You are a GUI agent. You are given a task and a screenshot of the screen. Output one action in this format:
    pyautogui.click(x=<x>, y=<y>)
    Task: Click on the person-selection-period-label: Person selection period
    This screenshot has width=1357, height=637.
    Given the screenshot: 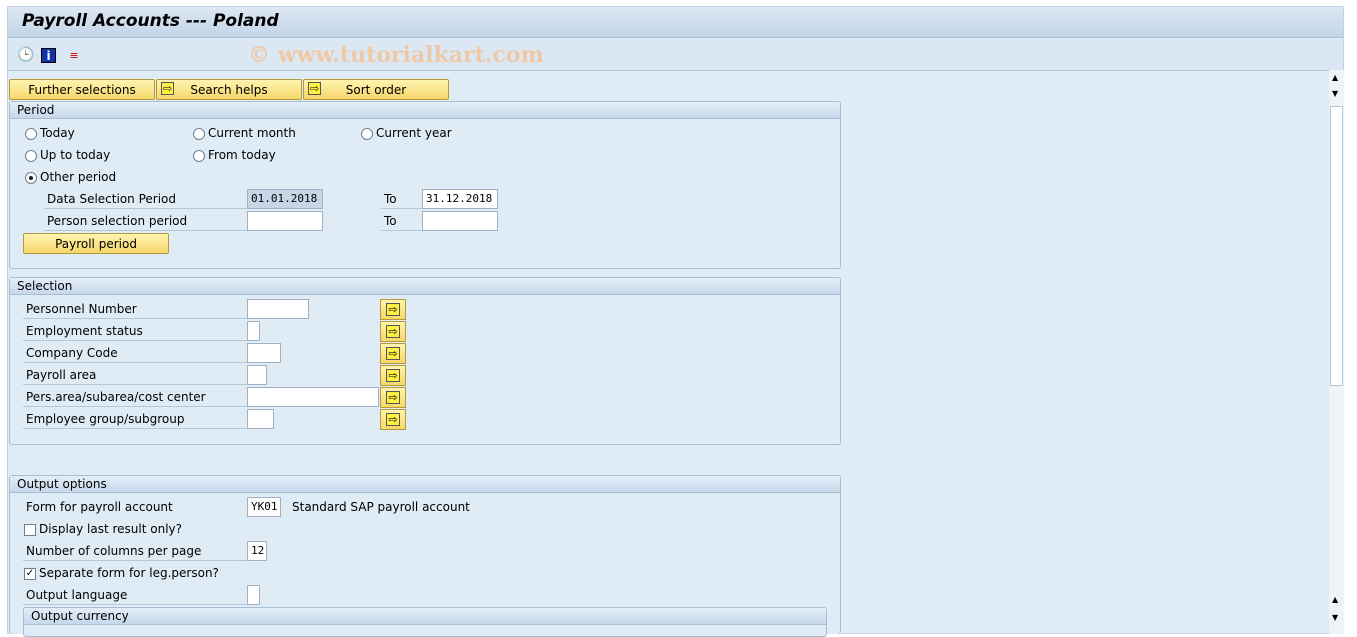 What is the action you would take?
    pyautogui.click(x=145, y=221)
    